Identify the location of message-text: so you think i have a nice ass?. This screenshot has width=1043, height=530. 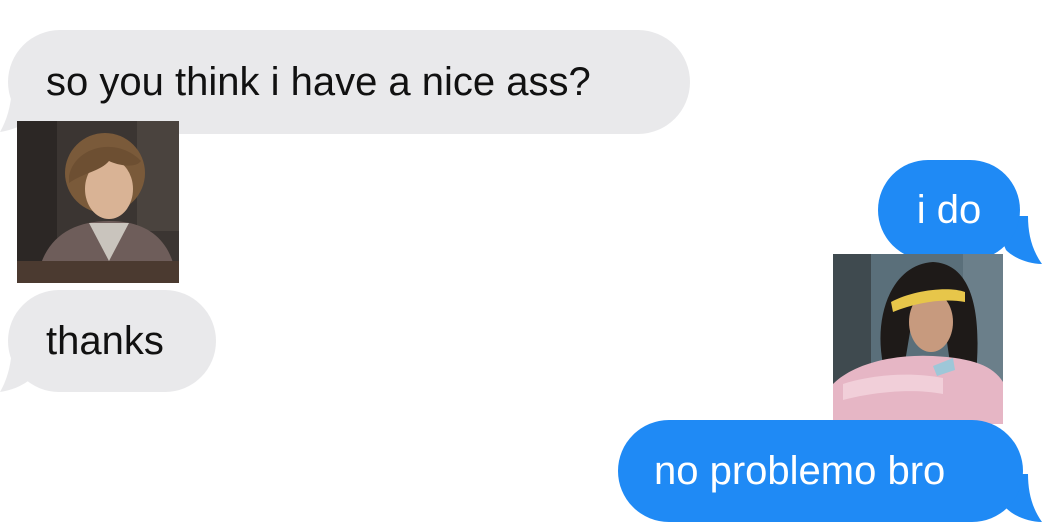
(318, 82).